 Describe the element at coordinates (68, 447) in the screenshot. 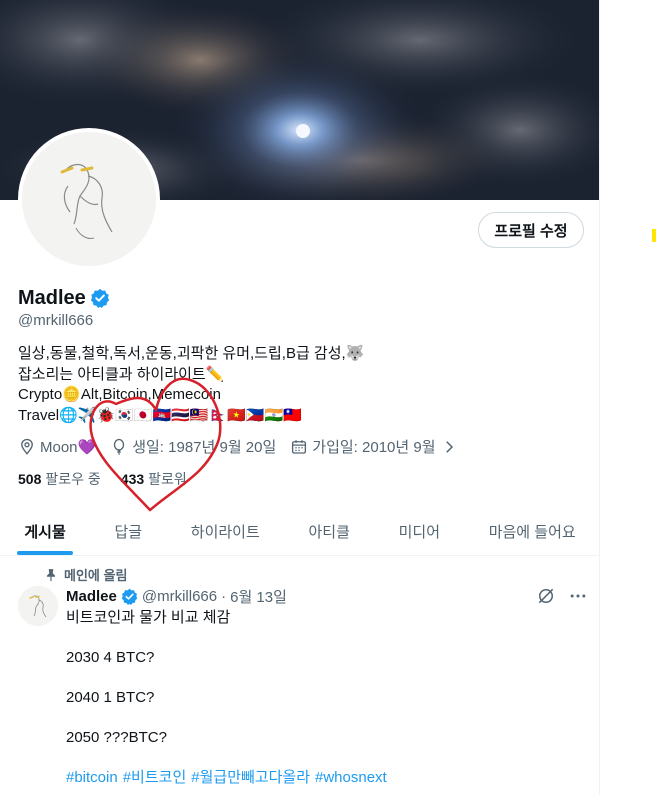

I see `location-text: Moon💜` at that location.